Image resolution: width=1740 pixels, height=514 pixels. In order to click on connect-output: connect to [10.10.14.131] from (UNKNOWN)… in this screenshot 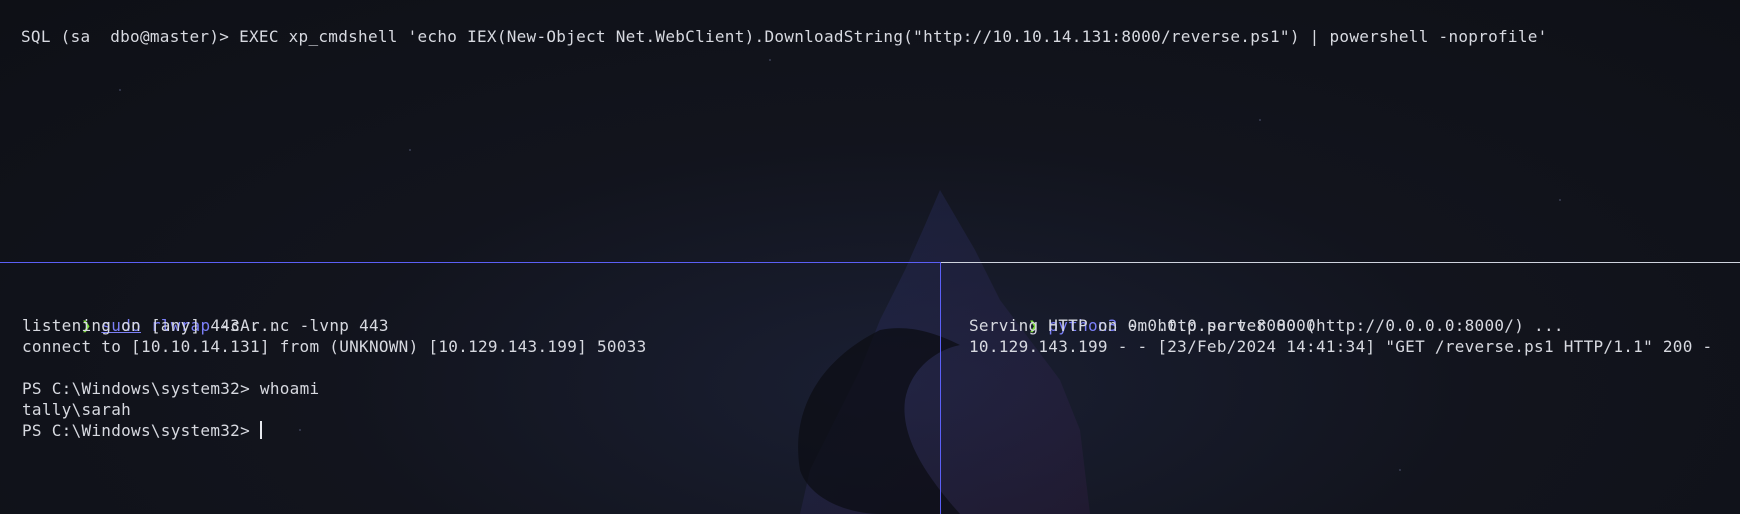, I will do `click(334, 346)`.